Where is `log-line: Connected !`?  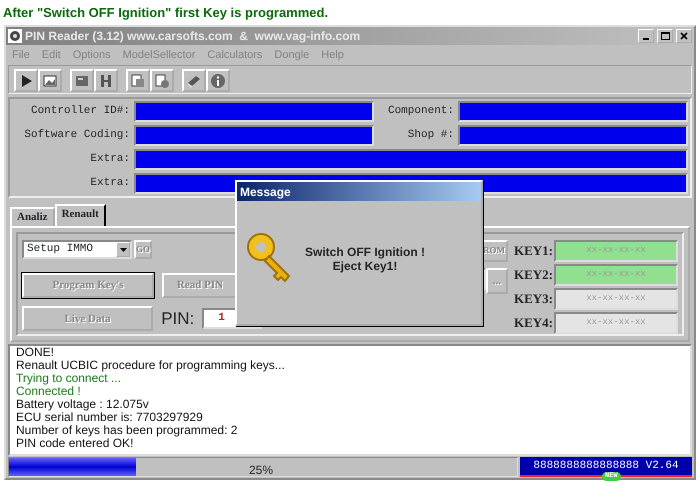
log-line: Connected ! is located at coordinates (49, 391).